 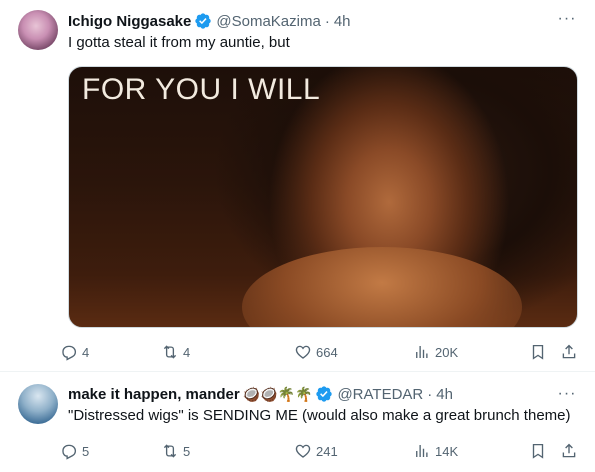 I want to click on reply-button: 5, so click(x=74, y=451).